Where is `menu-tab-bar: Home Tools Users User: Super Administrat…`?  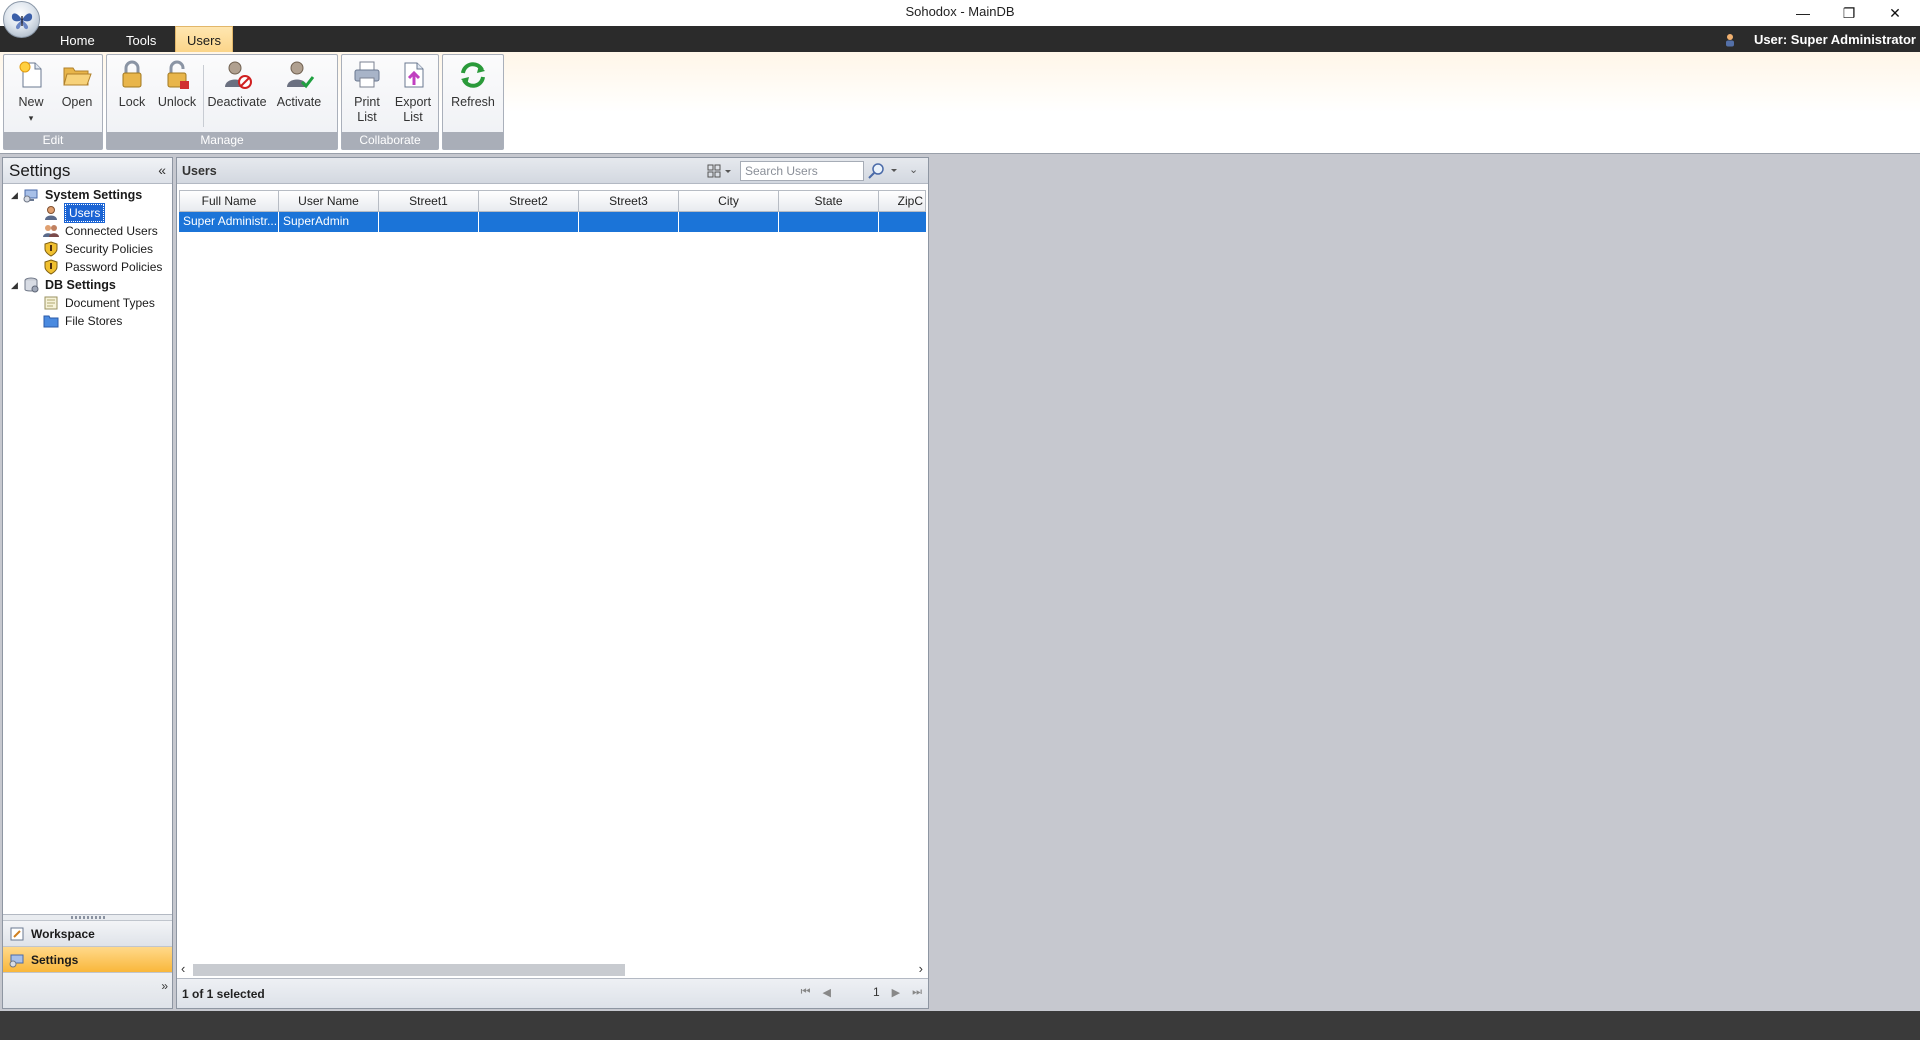
menu-tab-bar: Home Tools Users User: Super Administrat… is located at coordinates (960, 39).